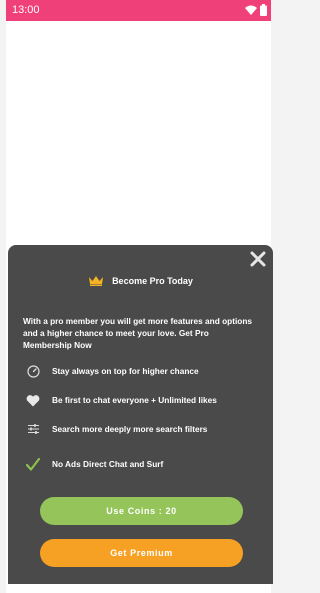  What do you see at coordinates (108, 464) in the screenshot?
I see `feature-text: No Ads Direct Chat and Surf` at bounding box center [108, 464].